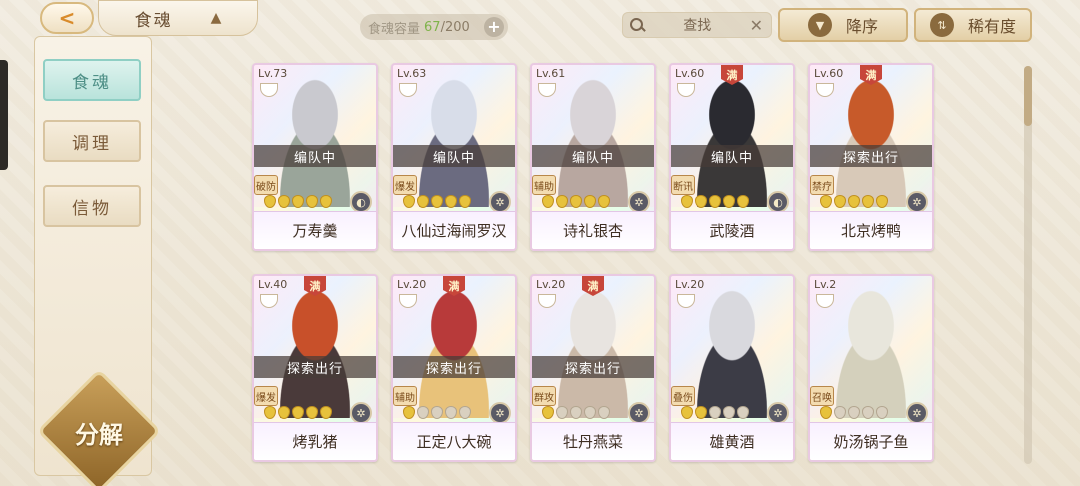  I want to click on sort-down-icon: ▼, so click(819, 25).